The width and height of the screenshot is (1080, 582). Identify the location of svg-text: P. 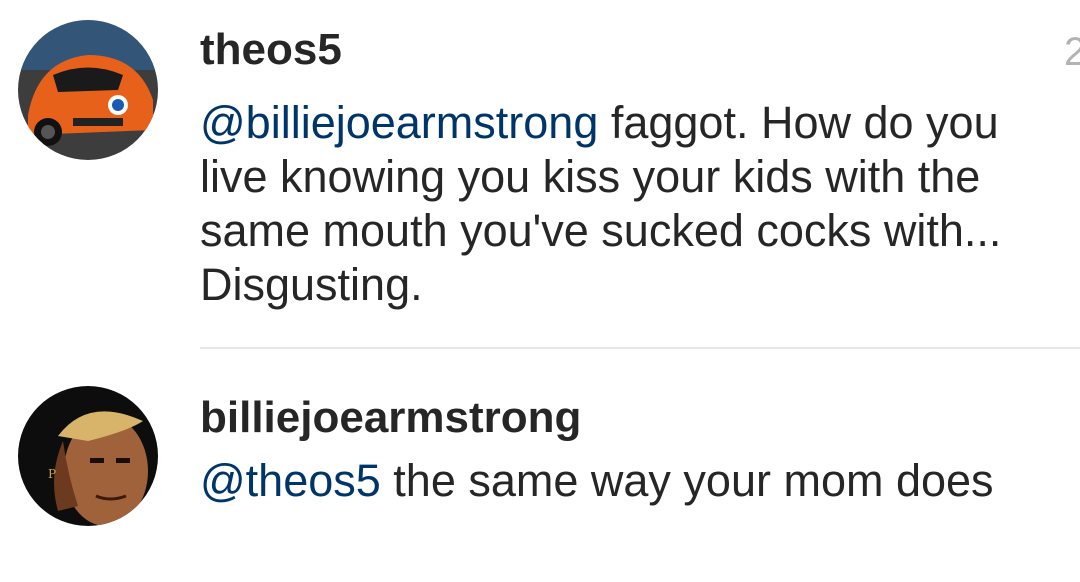
(52, 474).